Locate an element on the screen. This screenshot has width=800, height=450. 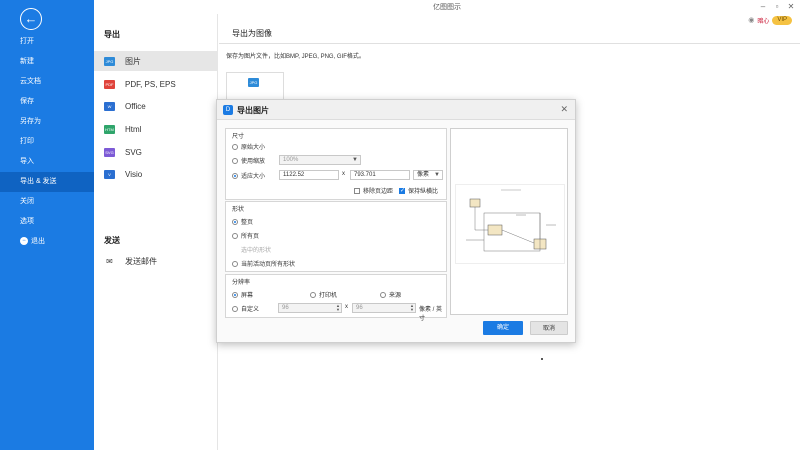
send-heading: 发送 is located at coordinates (112, 240).